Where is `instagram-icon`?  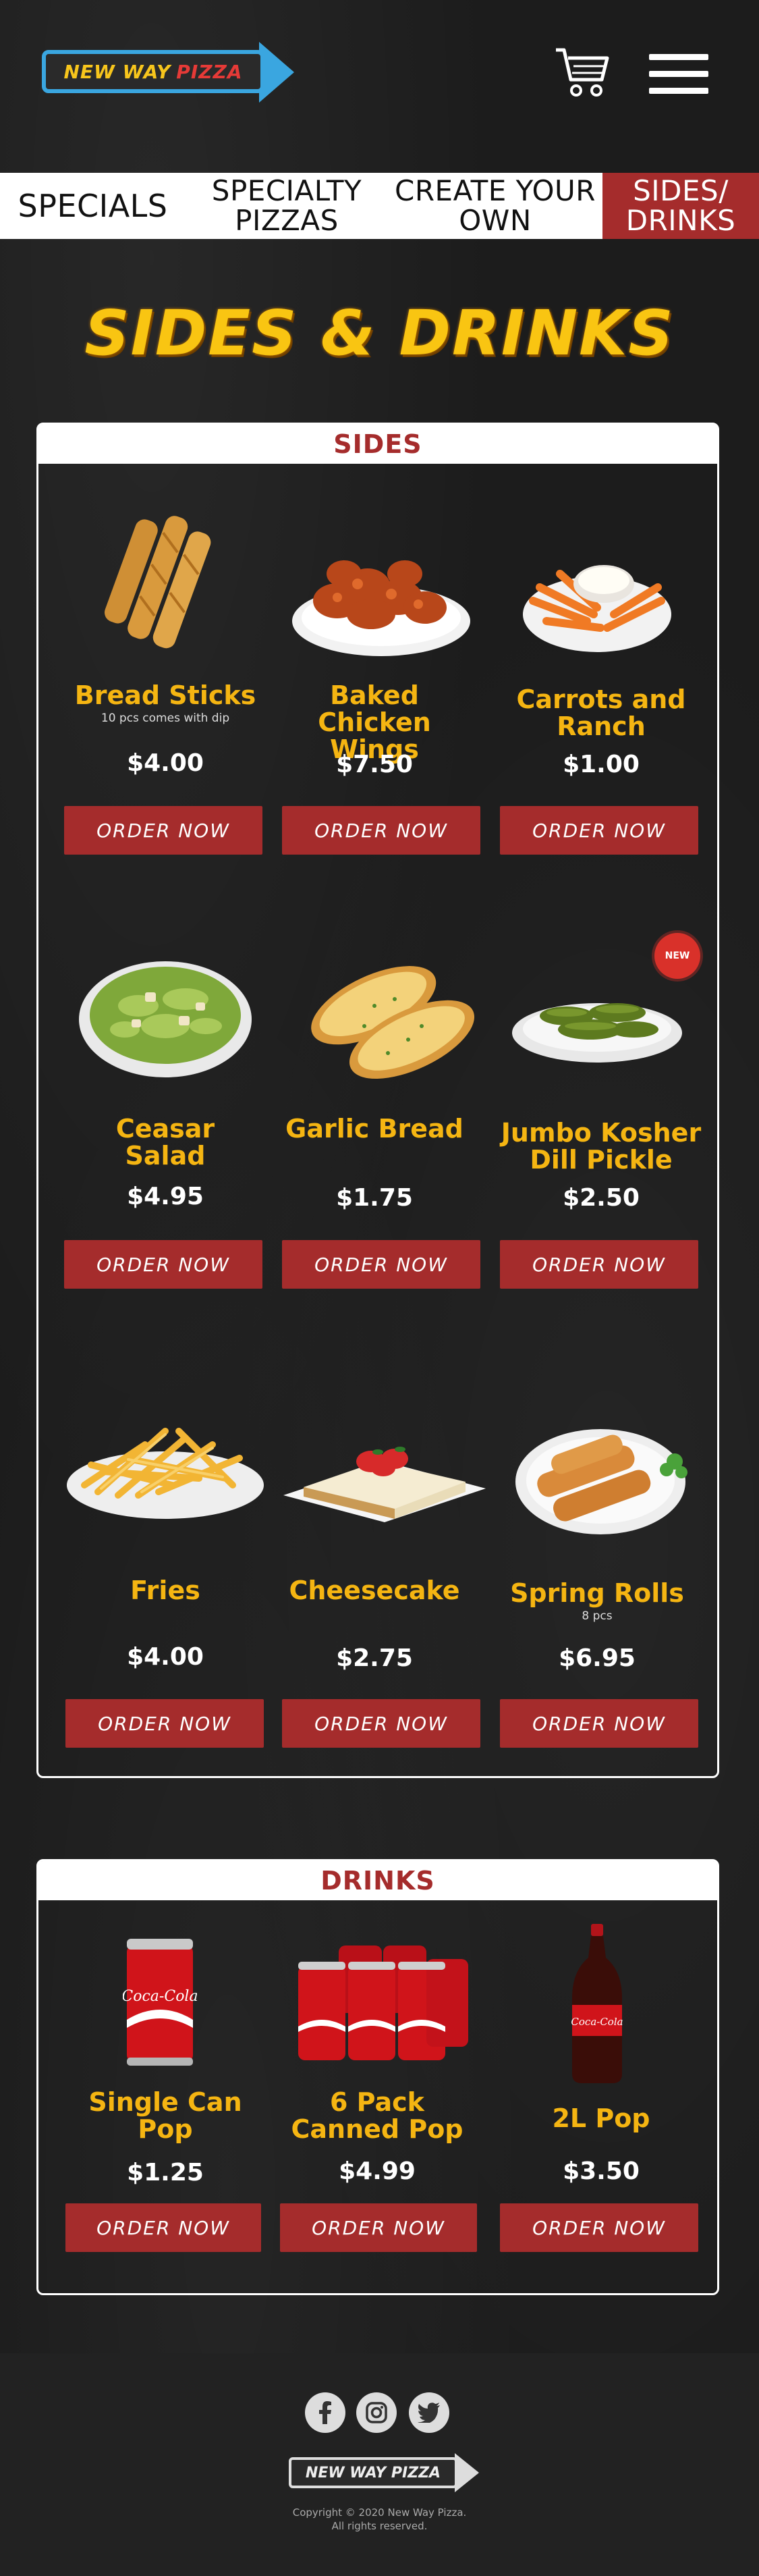
instagram-icon is located at coordinates (376, 2412).